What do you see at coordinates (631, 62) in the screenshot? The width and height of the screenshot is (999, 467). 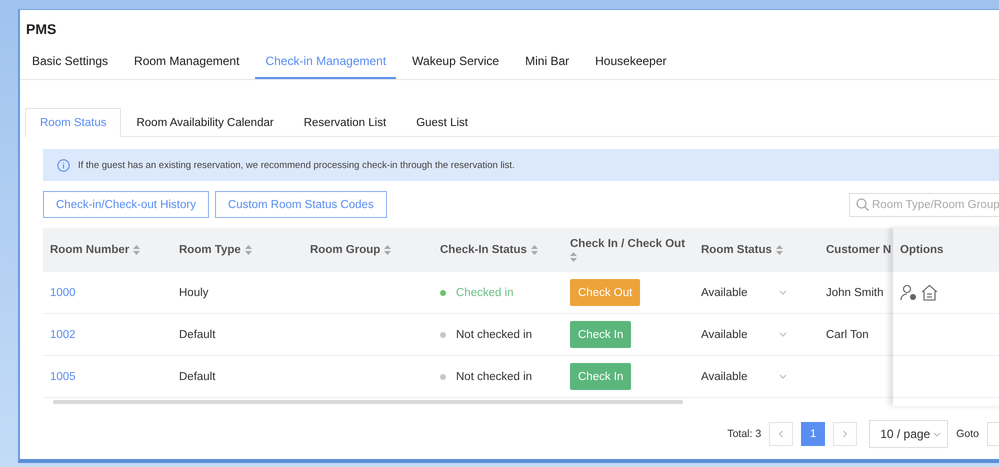 I see `nav-tab: Housekeeper` at bounding box center [631, 62].